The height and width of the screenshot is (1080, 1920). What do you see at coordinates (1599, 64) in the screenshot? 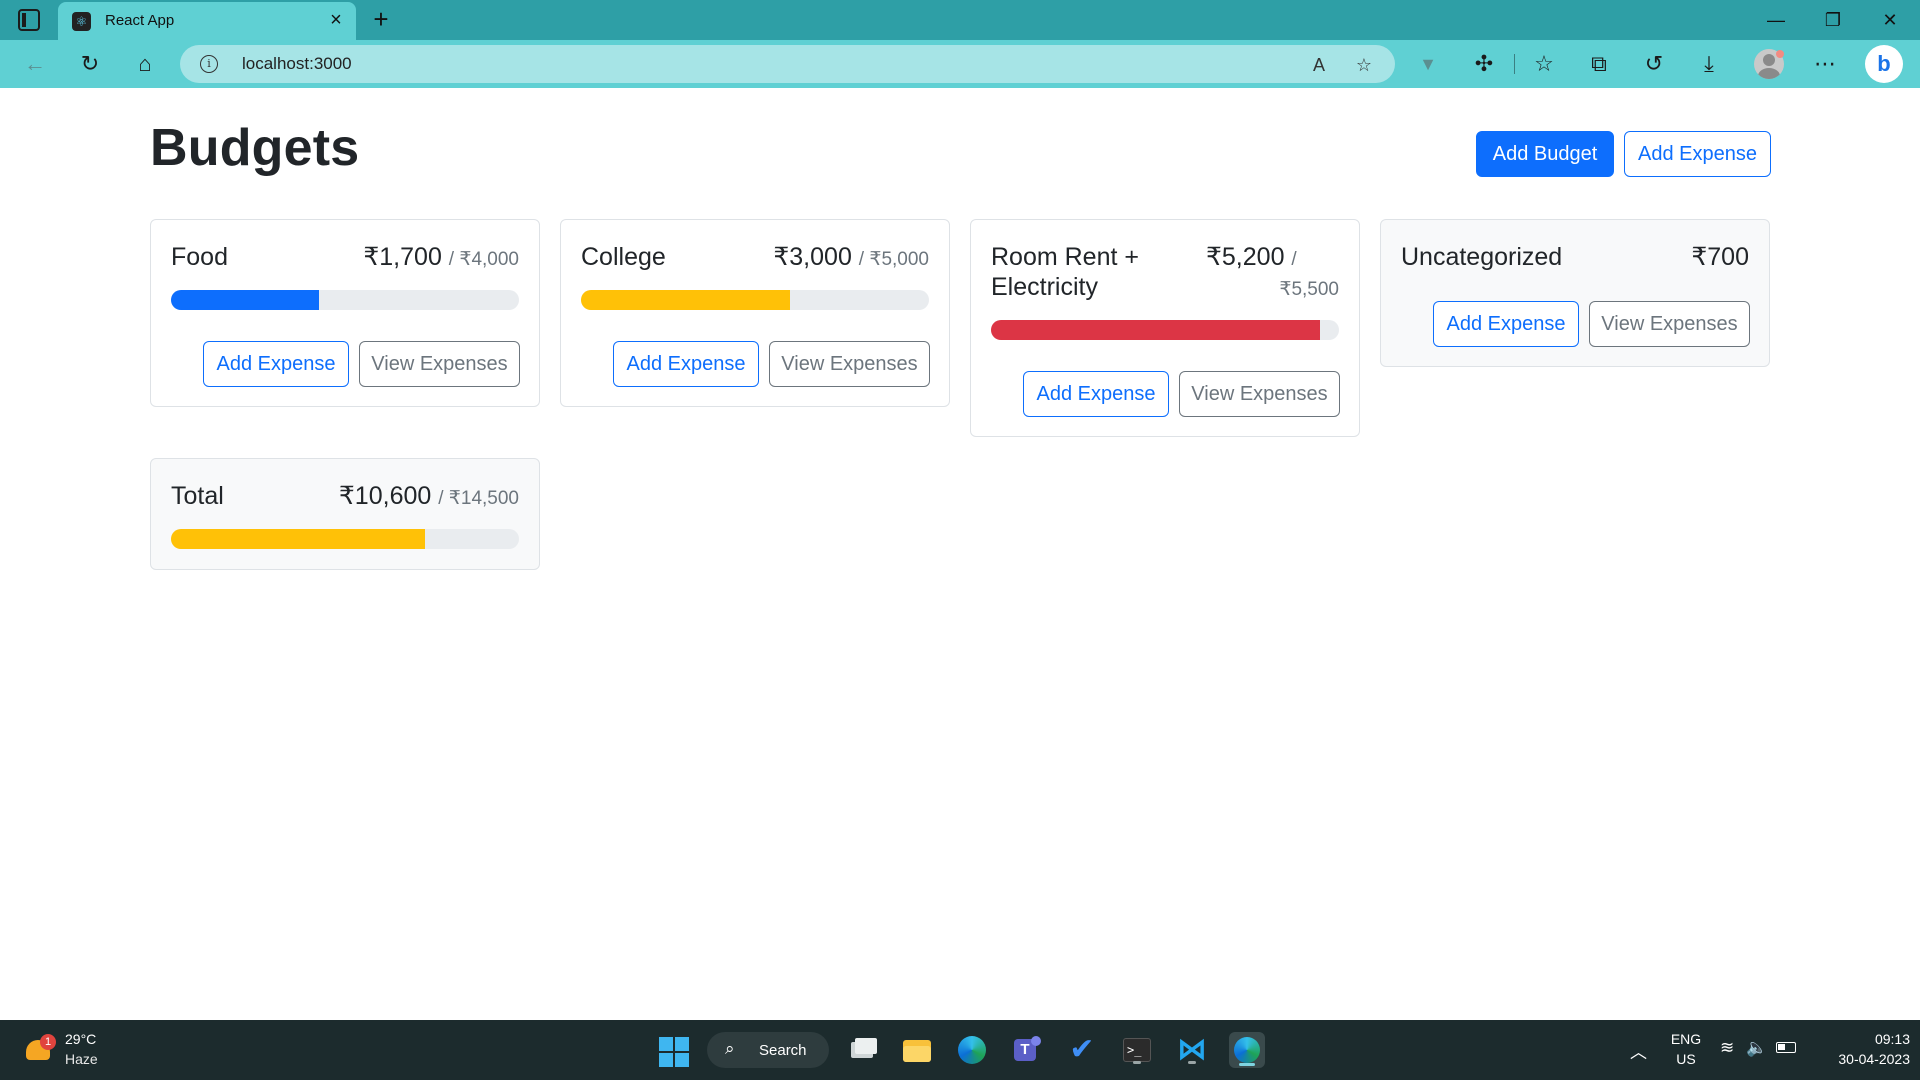
I see `collections-icon: ⧉` at bounding box center [1599, 64].